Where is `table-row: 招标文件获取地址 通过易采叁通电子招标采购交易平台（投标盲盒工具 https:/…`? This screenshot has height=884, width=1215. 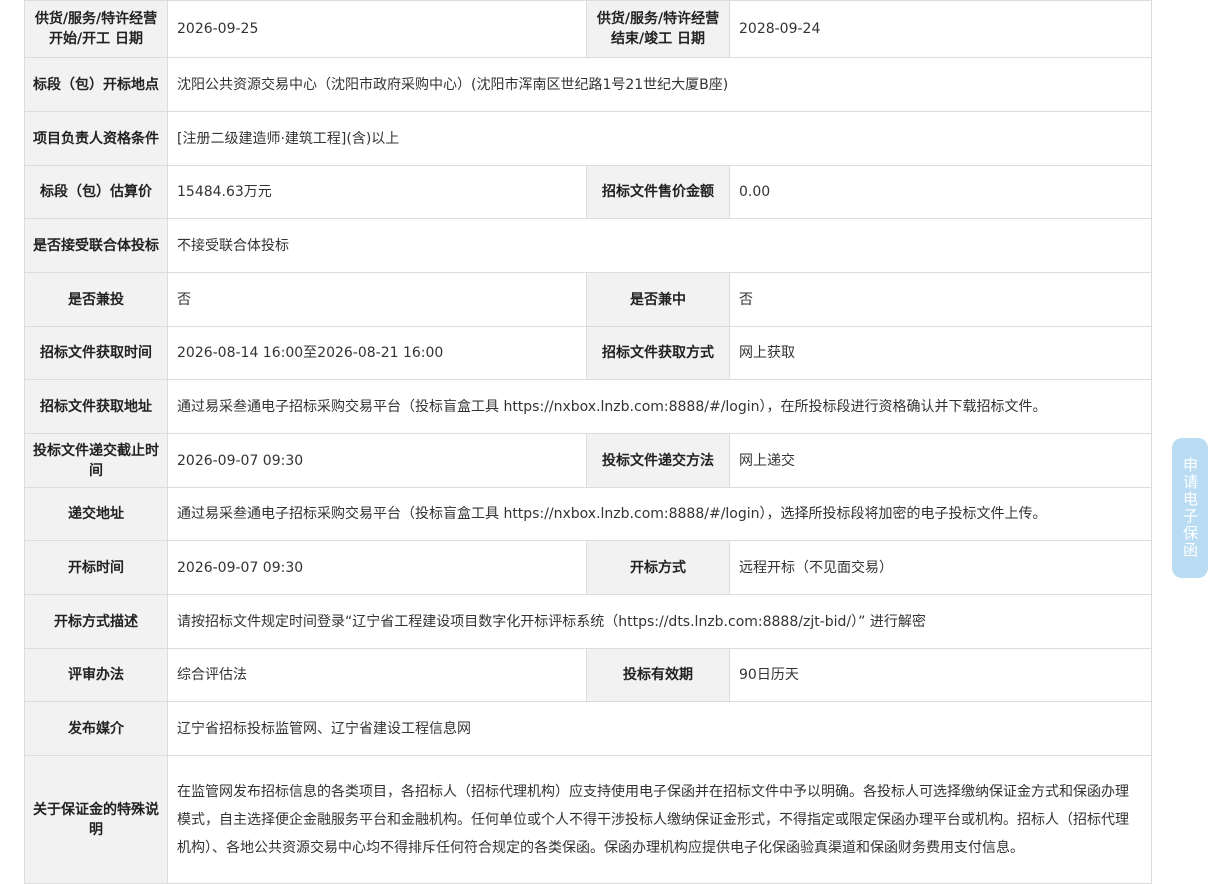
table-row: 招标文件获取地址 通过易采叁通电子招标采购交易平台（投标盲盒工具 https:/… is located at coordinates (588, 406).